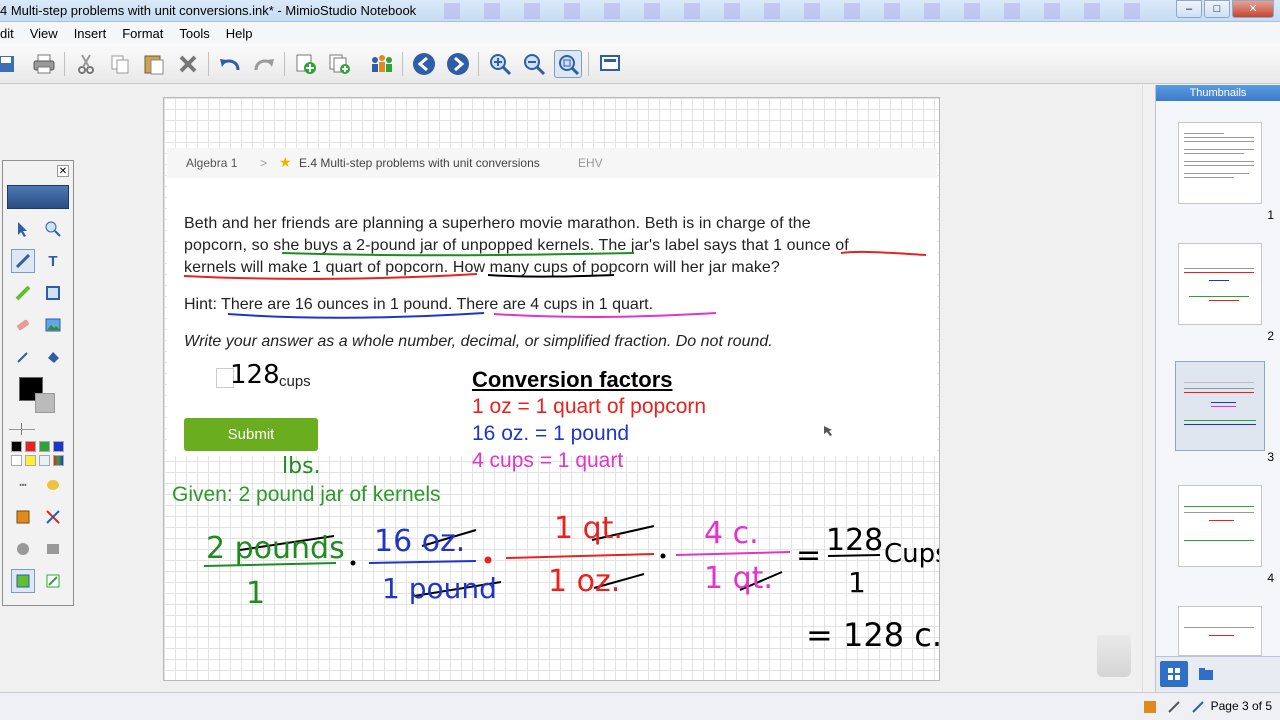  I want to click on result-denominator: 1, so click(857, 582).